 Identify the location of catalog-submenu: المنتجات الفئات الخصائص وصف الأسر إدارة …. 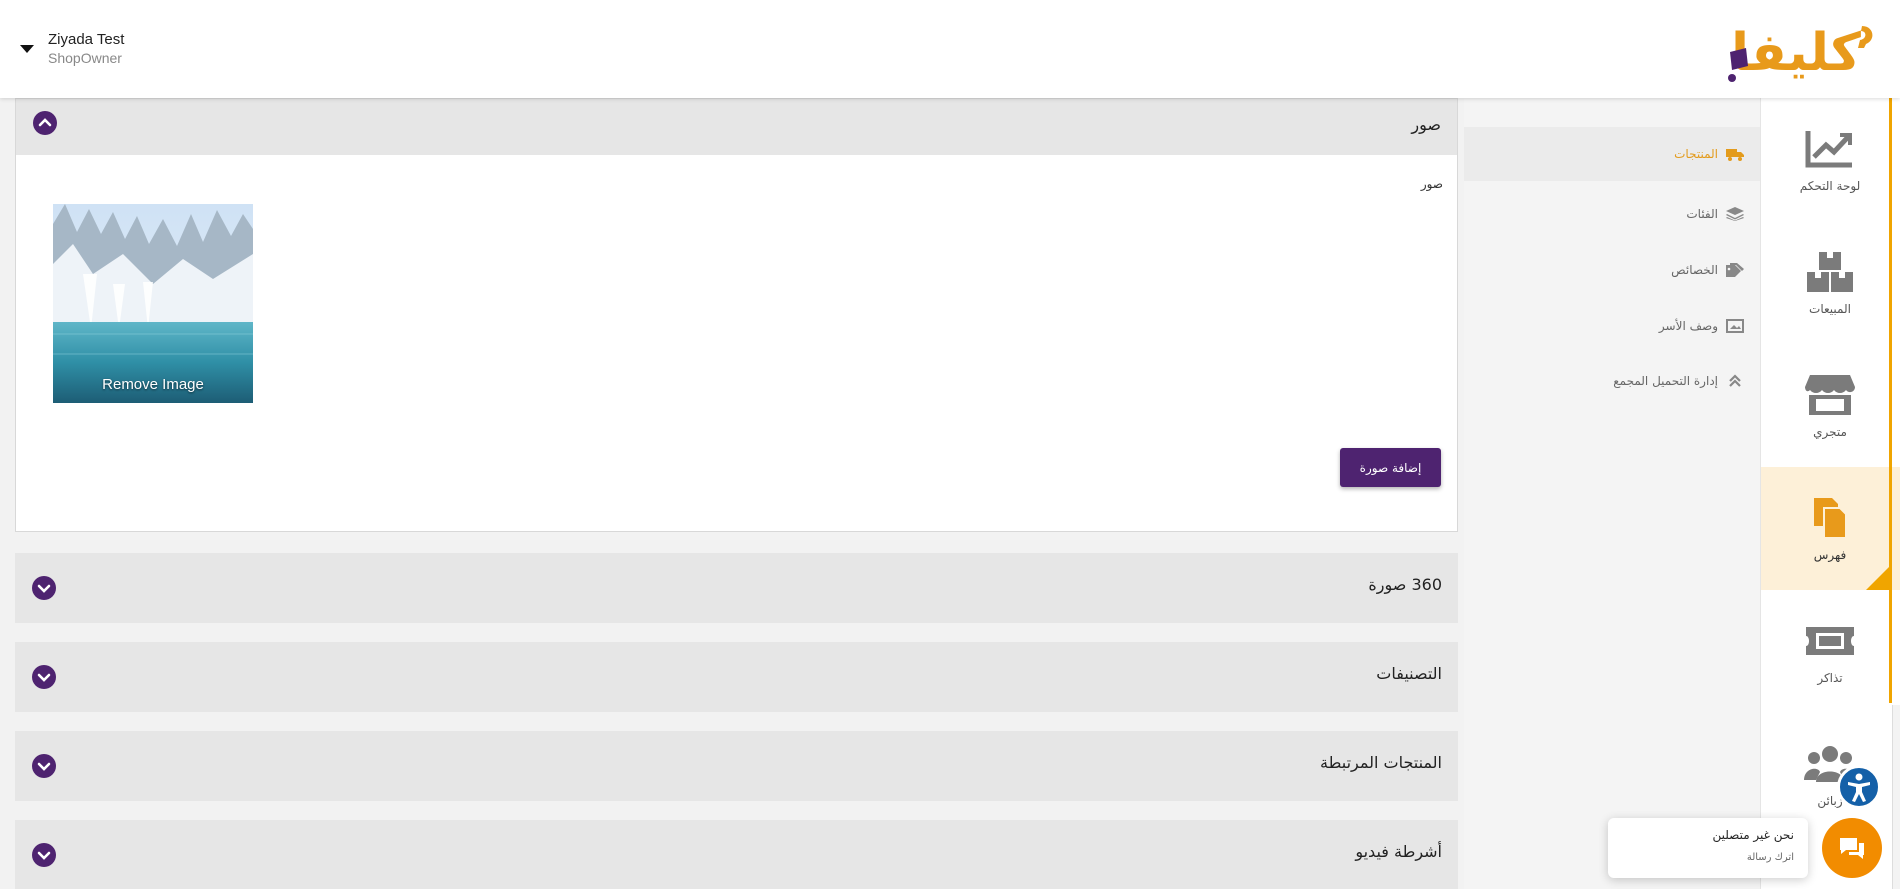
(1612, 493).